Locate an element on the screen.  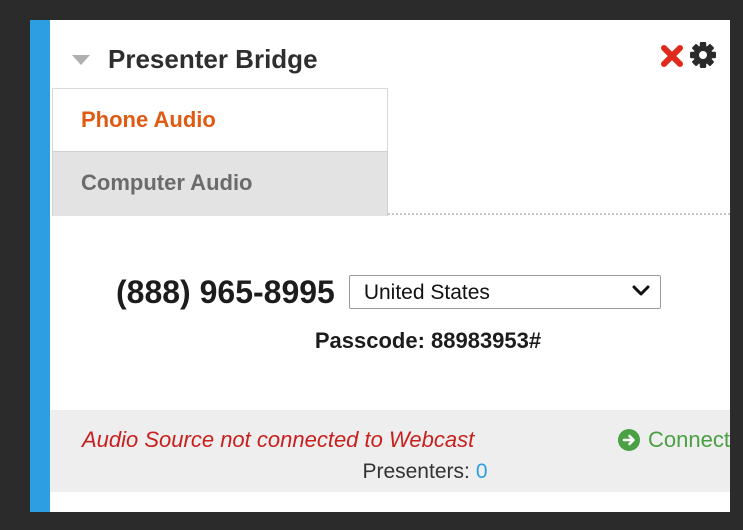
phone-row: (888) 965-8995 United States is located at coordinates (388, 292).